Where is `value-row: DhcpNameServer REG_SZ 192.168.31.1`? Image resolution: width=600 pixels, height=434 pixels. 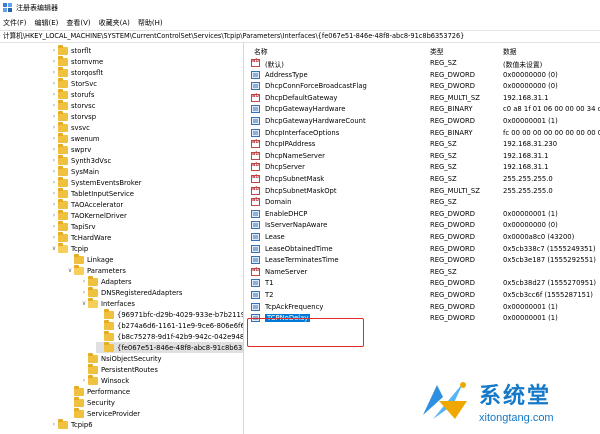 value-row: DhcpNameServer REG_SZ 192.168.31.1 is located at coordinates (422, 156).